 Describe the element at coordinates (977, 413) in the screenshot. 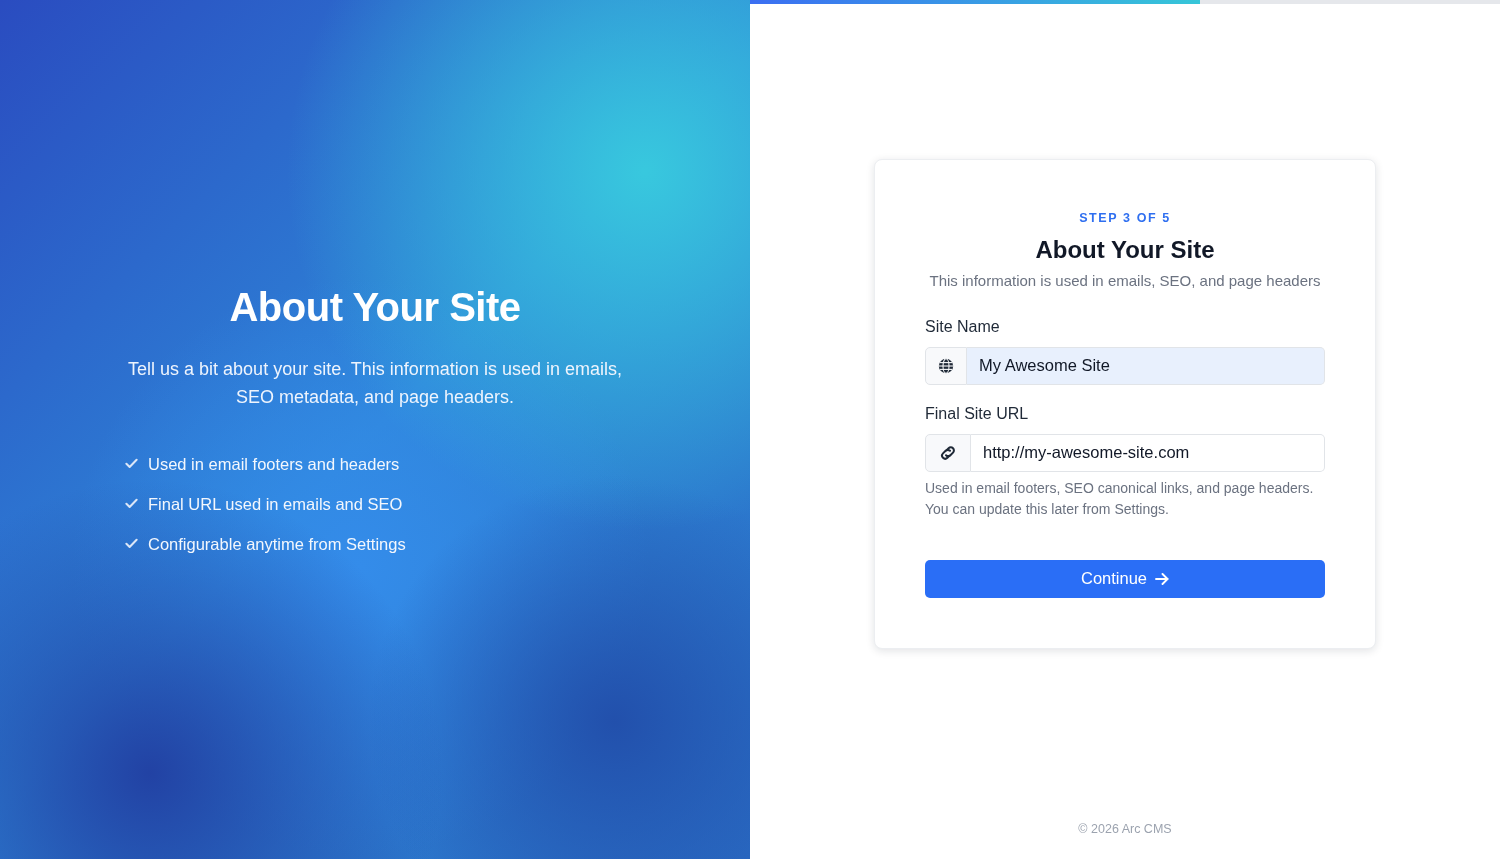

I see `field-label: Final Site URL` at that location.